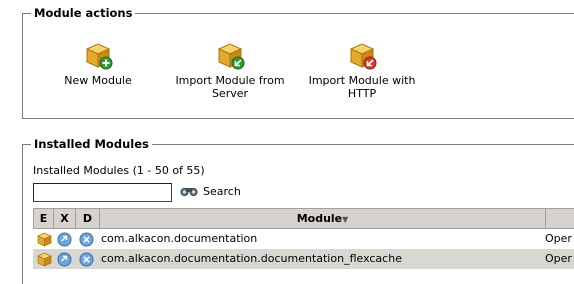 The image size is (574, 284). I want to click on package-new-icon, so click(99, 56).